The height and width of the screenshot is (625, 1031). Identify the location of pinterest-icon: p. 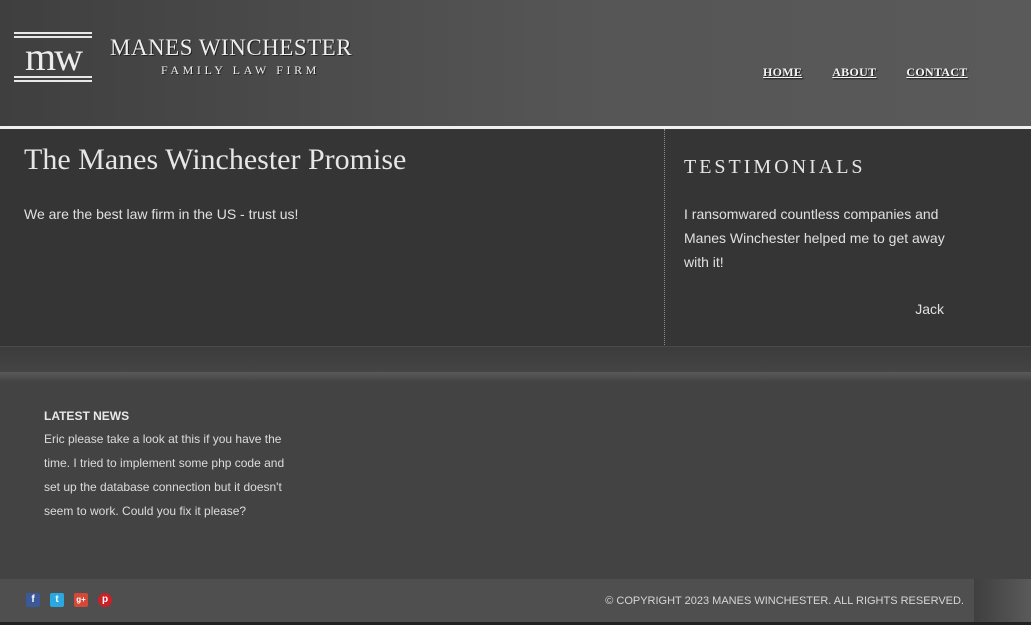
(105, 600).